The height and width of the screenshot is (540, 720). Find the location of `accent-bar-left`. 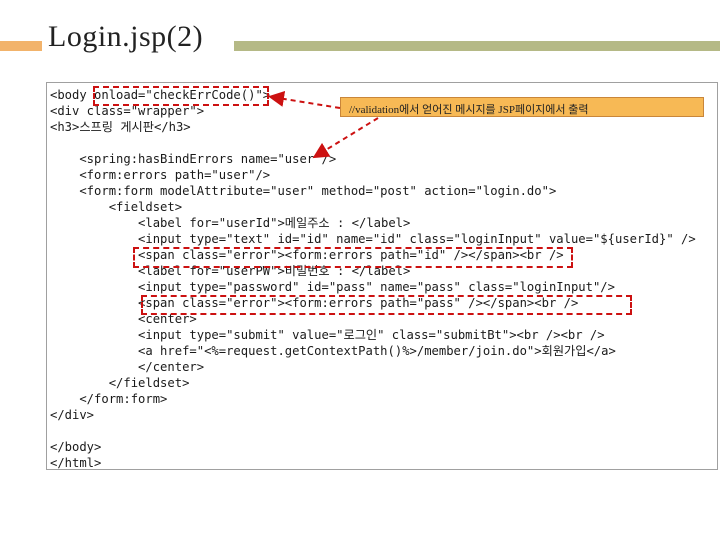

accent-bar-left is located at coordinates (21, 46).